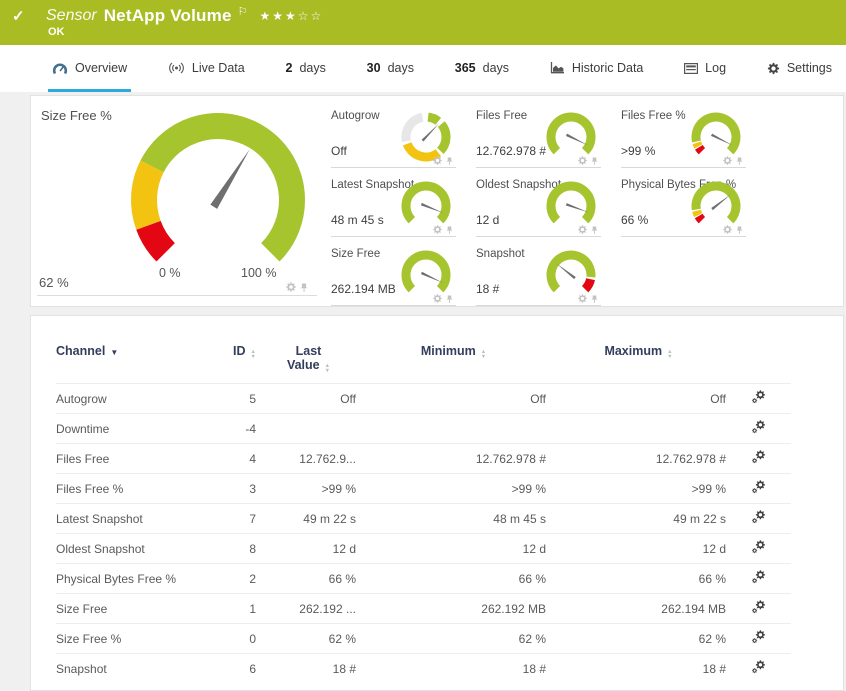 Image resolution: width=846 pixels, height=691 pixels. What do you see at coordinates (252, 488) in the screenshot?
I see `channel-id-cell: 3` at bounding box center [252, 488].